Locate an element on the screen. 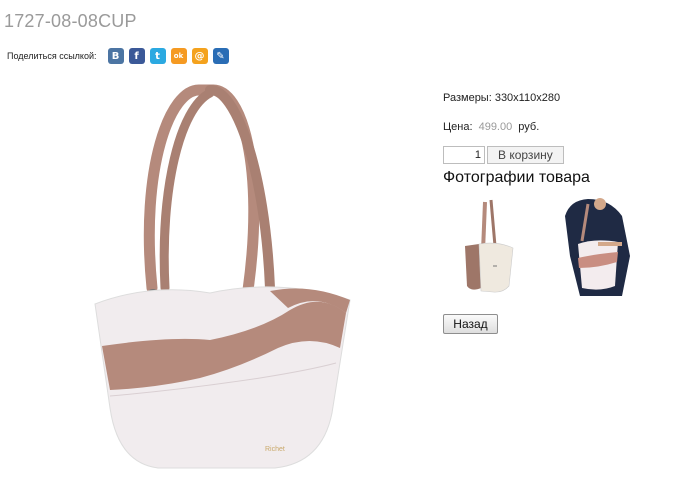  share-label: Поделиться ссылкой: is located at coordinates (52, 56).